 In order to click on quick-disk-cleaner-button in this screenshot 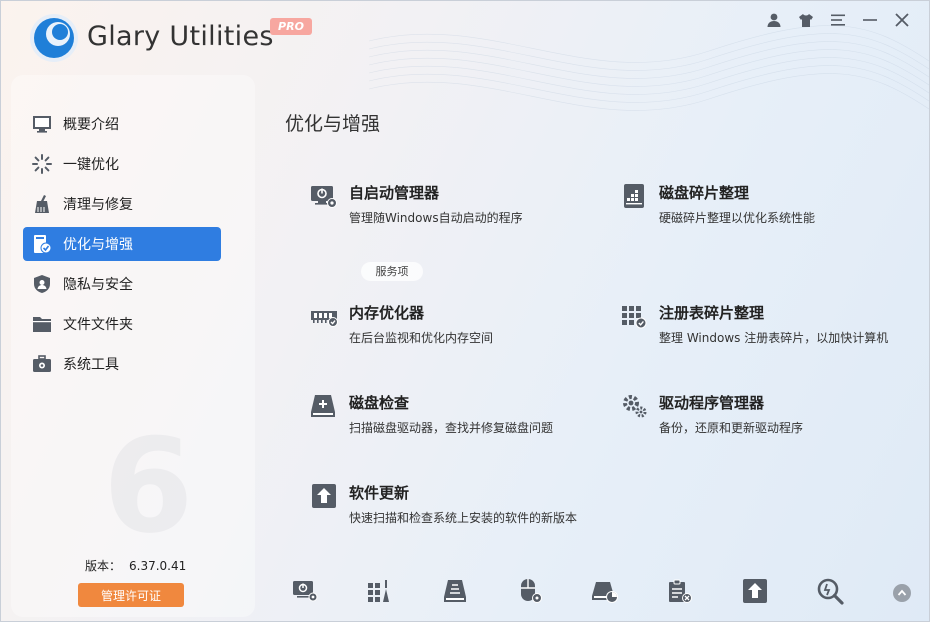, I will do `click(476, 591)`.